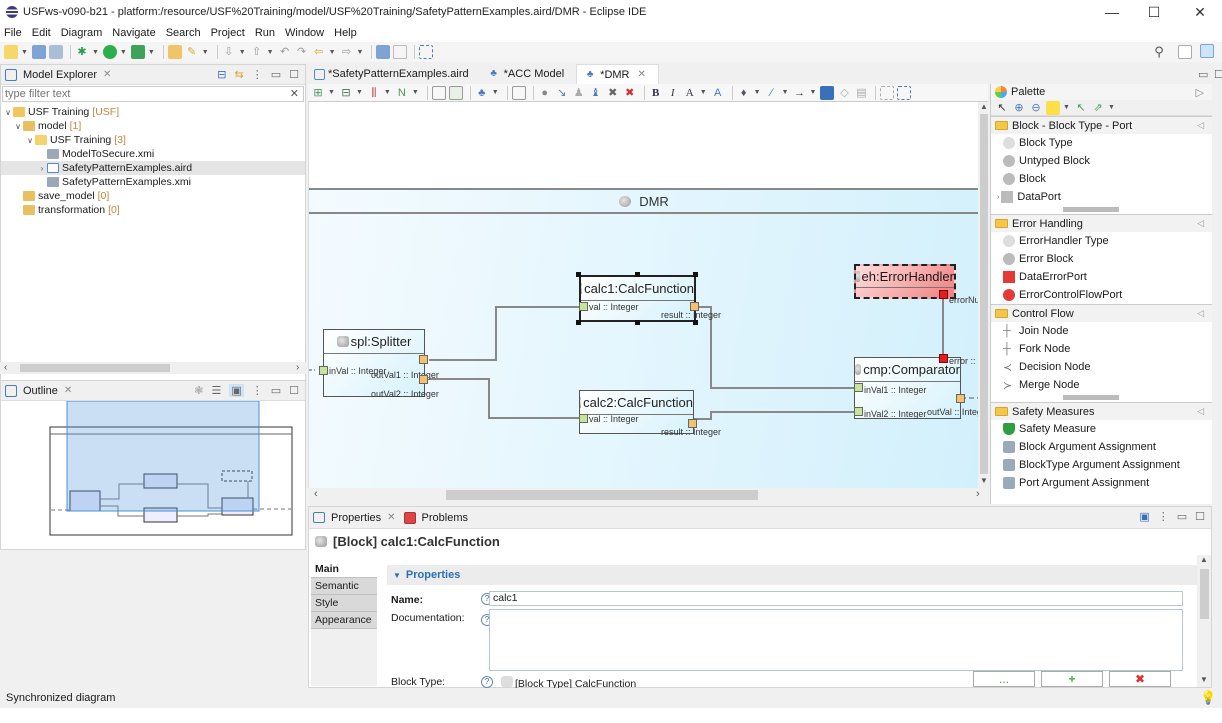 This screenshot has height=723, width=1222. Describe the element at coordinates (1101, 161) in the screenshot. I see `palette-item: Untyped Block` at that location.